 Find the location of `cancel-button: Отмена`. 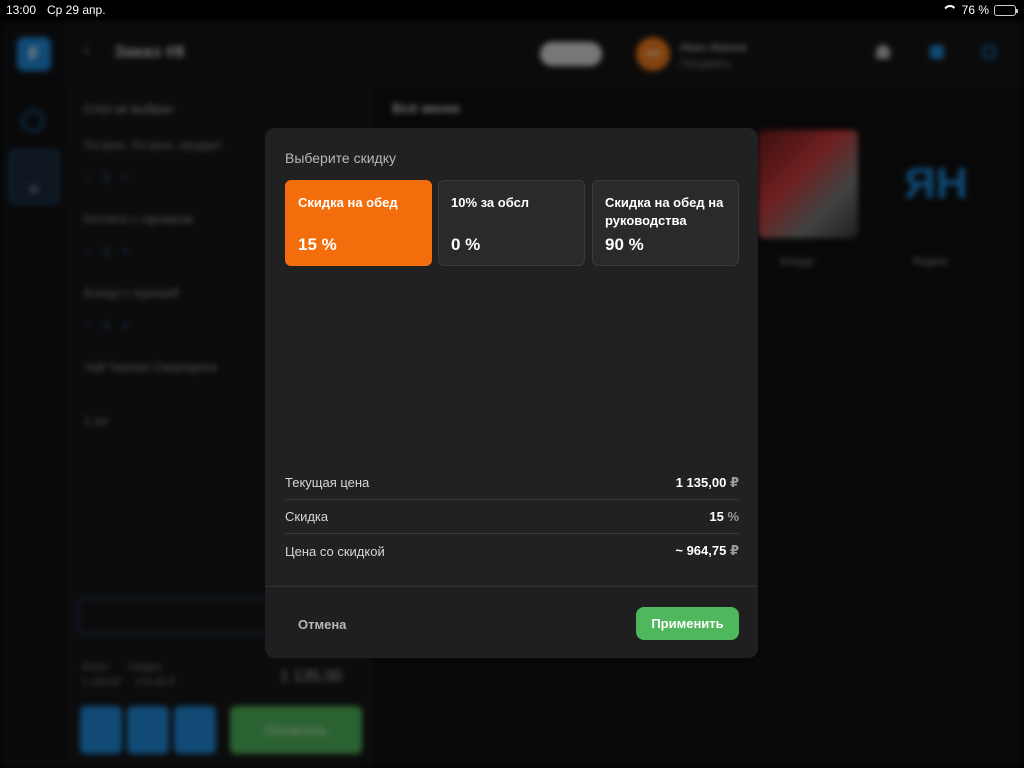

cancel-button: Отмена is located at coordinates (325, 624).